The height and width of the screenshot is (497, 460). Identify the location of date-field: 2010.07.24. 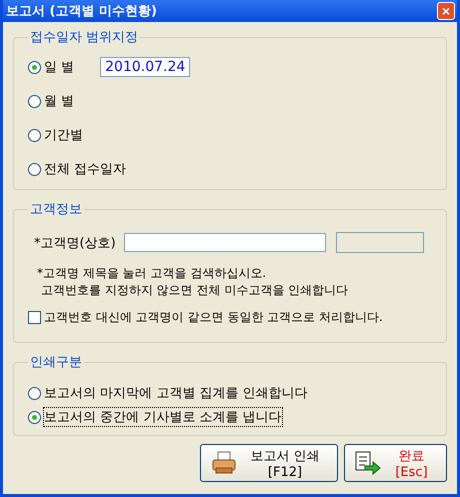
(145, 67).